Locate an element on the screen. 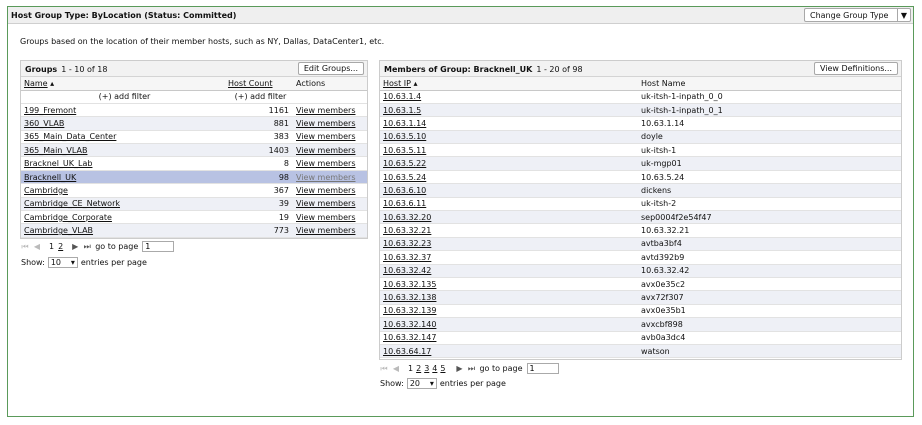 The width and height of the screenshot is (922, 425). host-ip: 10.63.32.140 is located at coordinates (509, 324).